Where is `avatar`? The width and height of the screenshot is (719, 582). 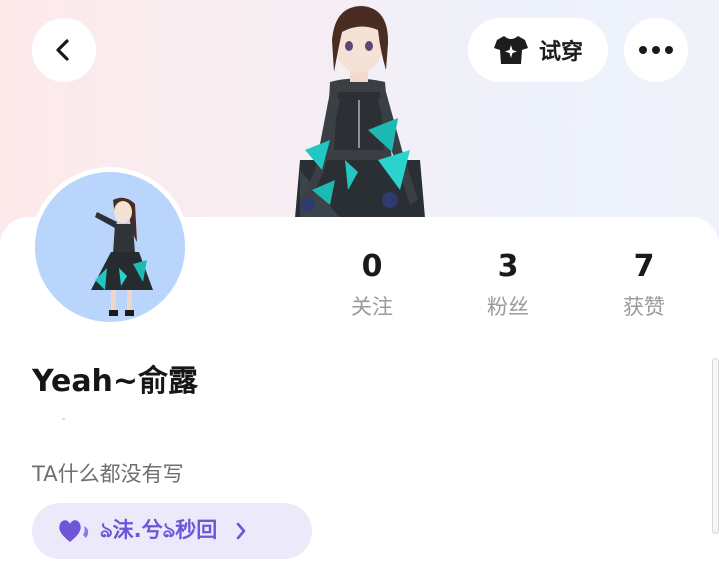 avatar is located at coordinates (110, 247).